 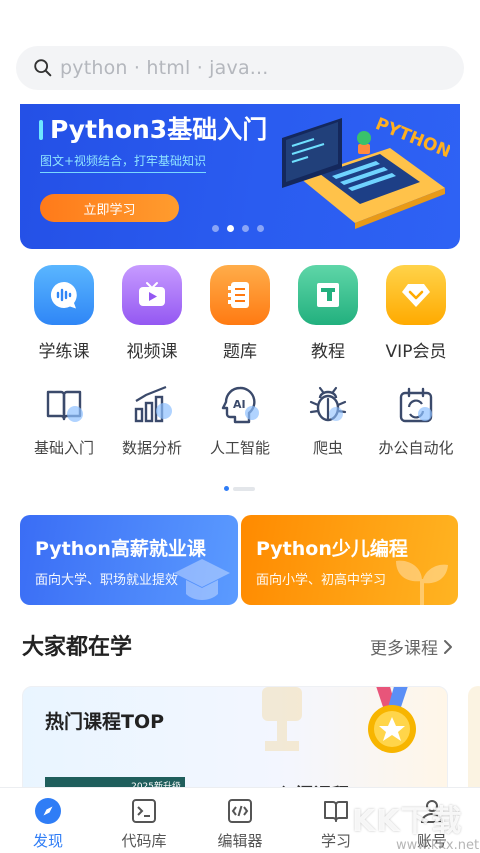 I want to click on svg-text: AI, so click(x=239, y=404).